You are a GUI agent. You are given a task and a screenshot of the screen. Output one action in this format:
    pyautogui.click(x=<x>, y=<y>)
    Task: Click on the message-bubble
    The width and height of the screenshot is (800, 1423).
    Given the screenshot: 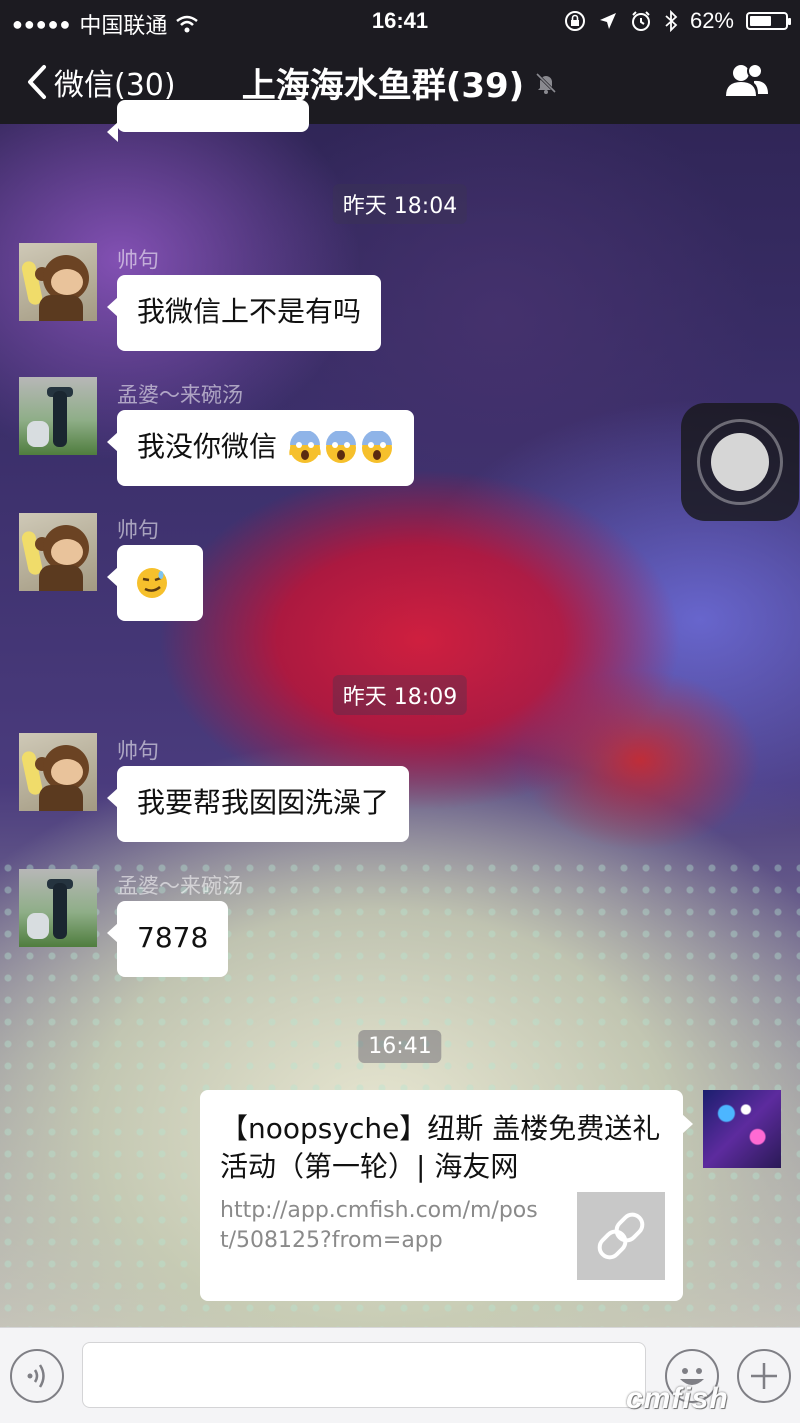 What is the action you would take?
    pyautogui.click(x=155, y=583)
    